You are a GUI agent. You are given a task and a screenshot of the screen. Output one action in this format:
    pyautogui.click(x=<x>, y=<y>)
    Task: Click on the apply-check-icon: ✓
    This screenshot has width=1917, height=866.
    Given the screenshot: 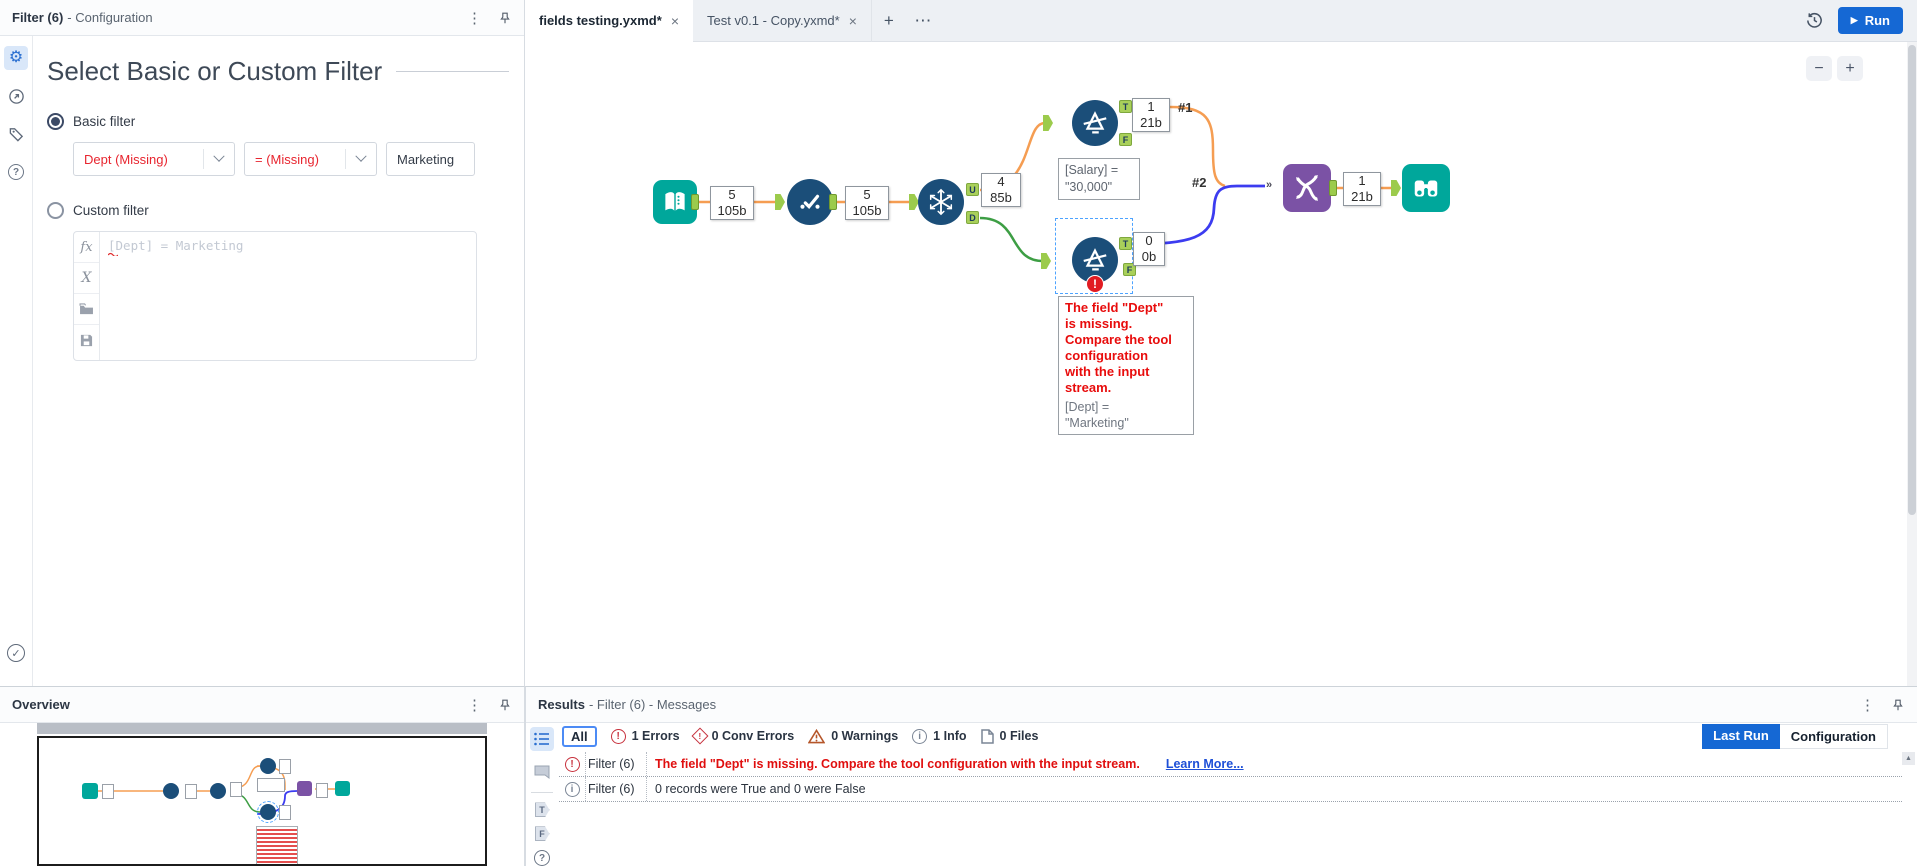 What is the action you would take?
    pyautogui.click(x=16, y=653)
    